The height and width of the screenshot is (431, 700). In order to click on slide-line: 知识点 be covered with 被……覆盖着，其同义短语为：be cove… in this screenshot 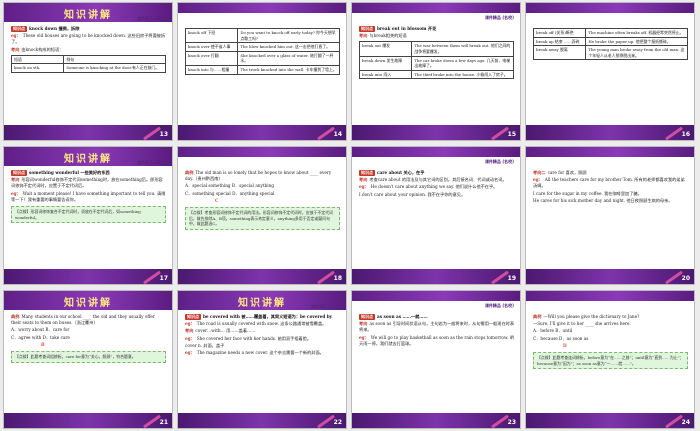, I will do `click(262, 317)`.